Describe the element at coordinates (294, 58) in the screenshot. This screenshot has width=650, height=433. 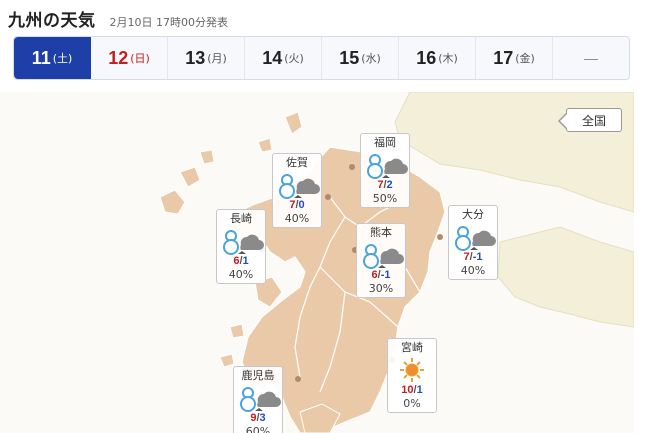
I see `tab-day-of-week: (火)` at that location.